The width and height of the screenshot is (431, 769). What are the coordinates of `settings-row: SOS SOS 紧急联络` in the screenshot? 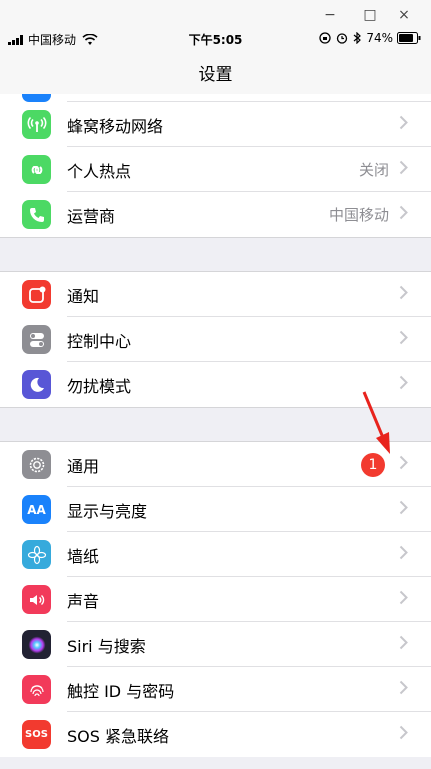 It's located at (215, 734).